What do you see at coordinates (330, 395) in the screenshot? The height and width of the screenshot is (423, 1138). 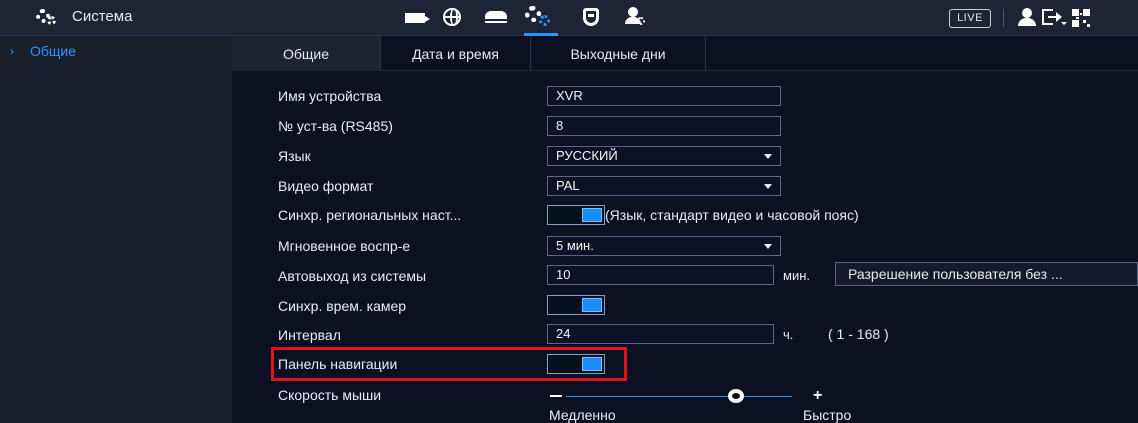 I see `mouse-speed-label: Скорость мыши` at bounding box center [330, 395].